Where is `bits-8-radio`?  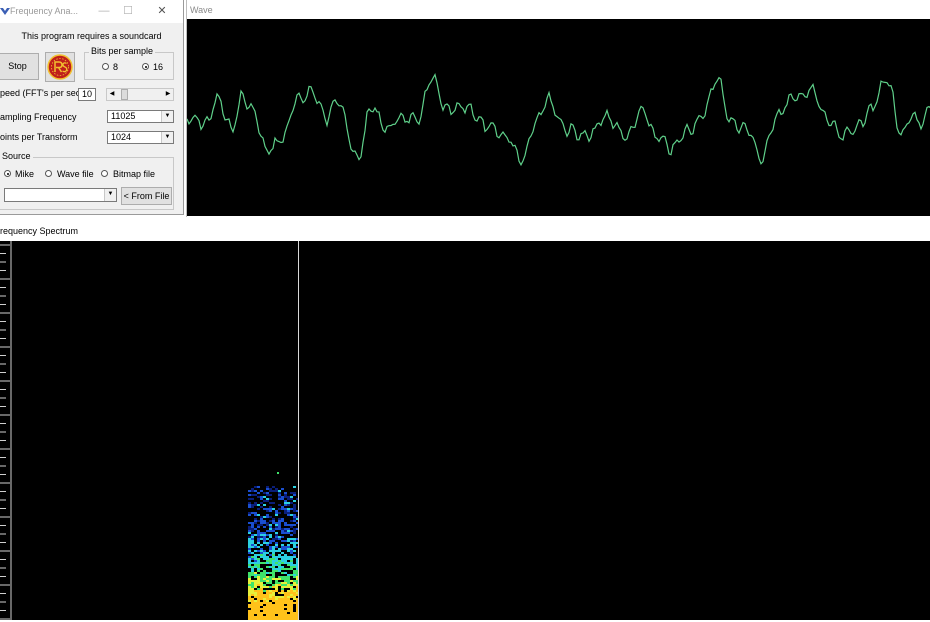 bits-8-radio is located at coordinates (105, 66).